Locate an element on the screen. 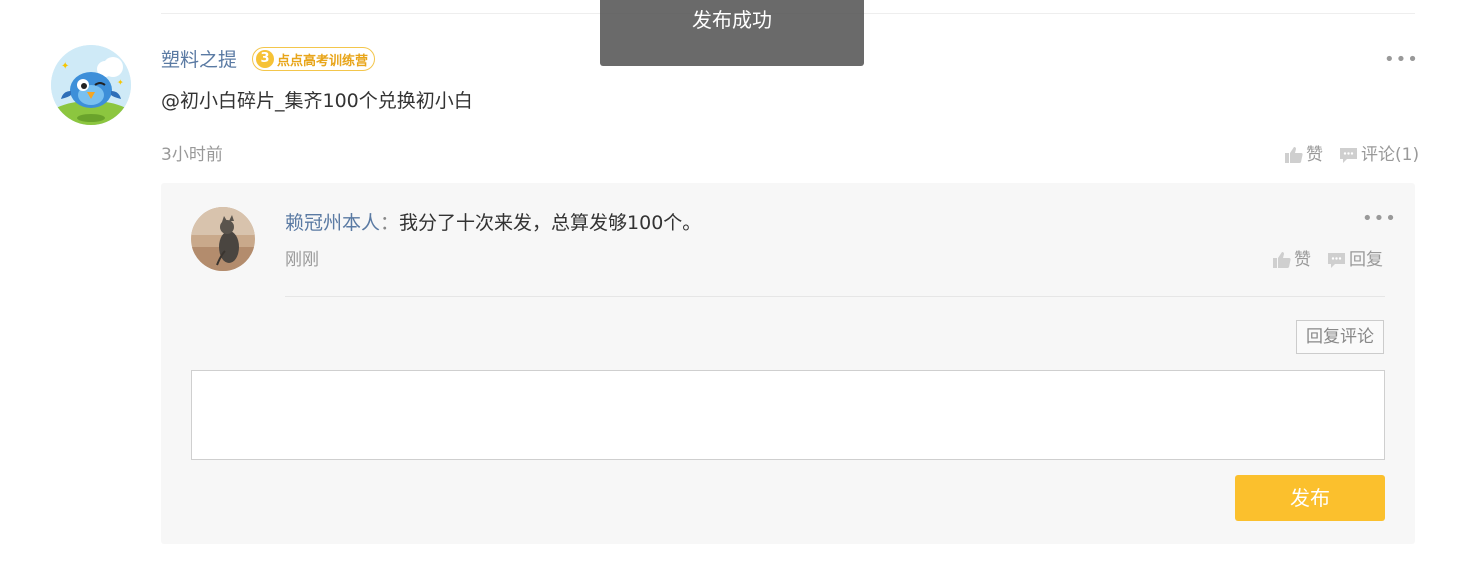 Image resolution: width=1467 pixels, height=570 pixels. comment-textarea is located at coordinates (788, 415).